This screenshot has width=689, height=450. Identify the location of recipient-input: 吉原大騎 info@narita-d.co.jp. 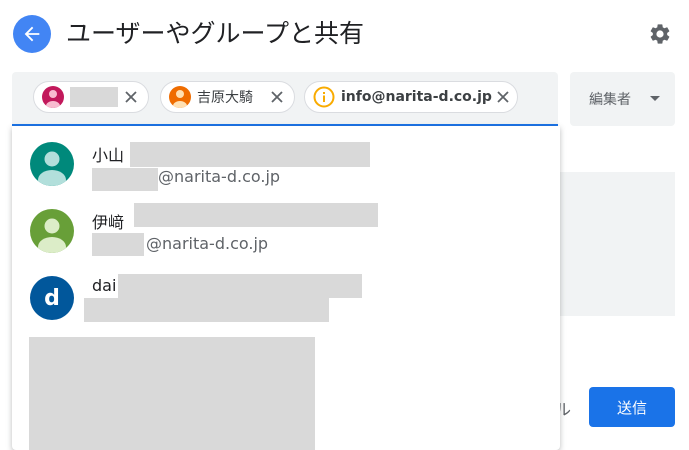
(285, 99).